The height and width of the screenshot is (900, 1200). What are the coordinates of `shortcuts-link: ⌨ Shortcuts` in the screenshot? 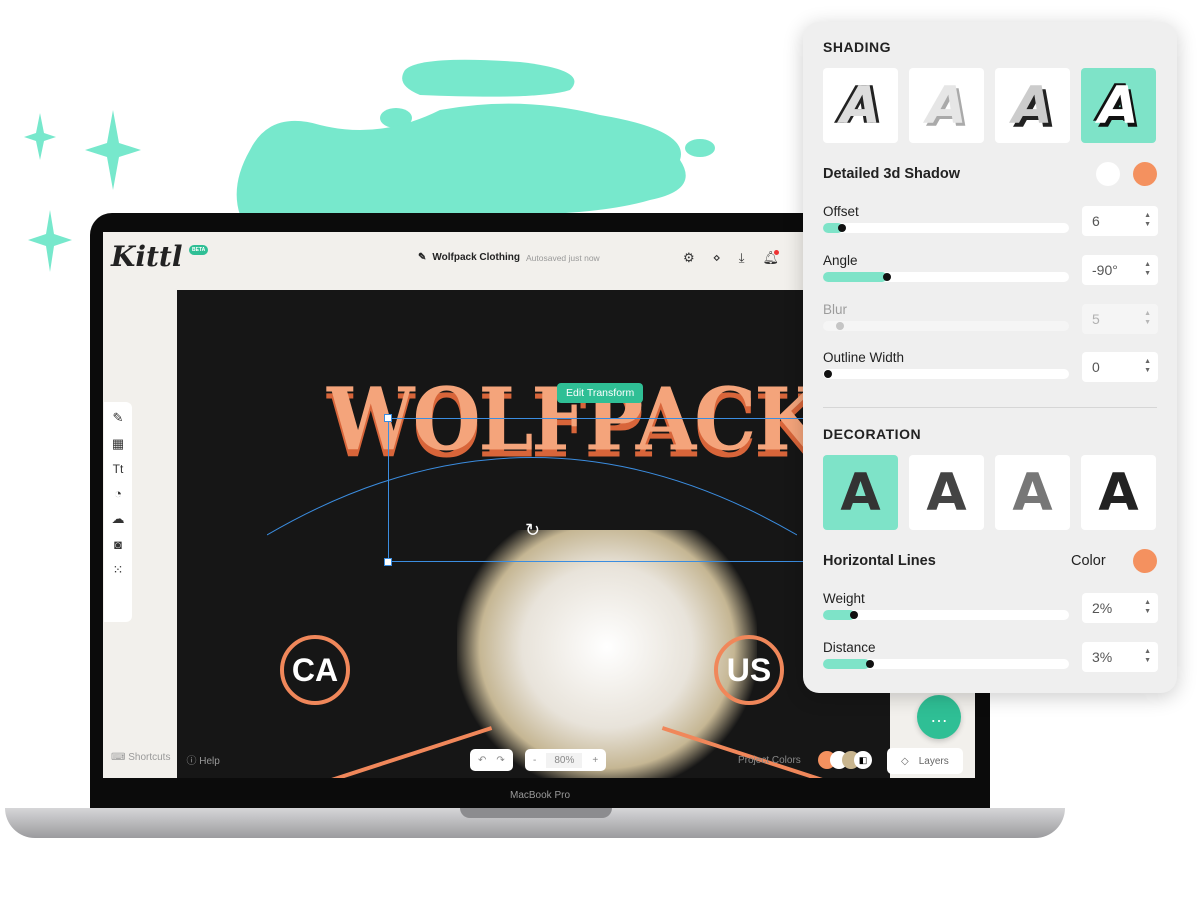 It's located at (140, 759).